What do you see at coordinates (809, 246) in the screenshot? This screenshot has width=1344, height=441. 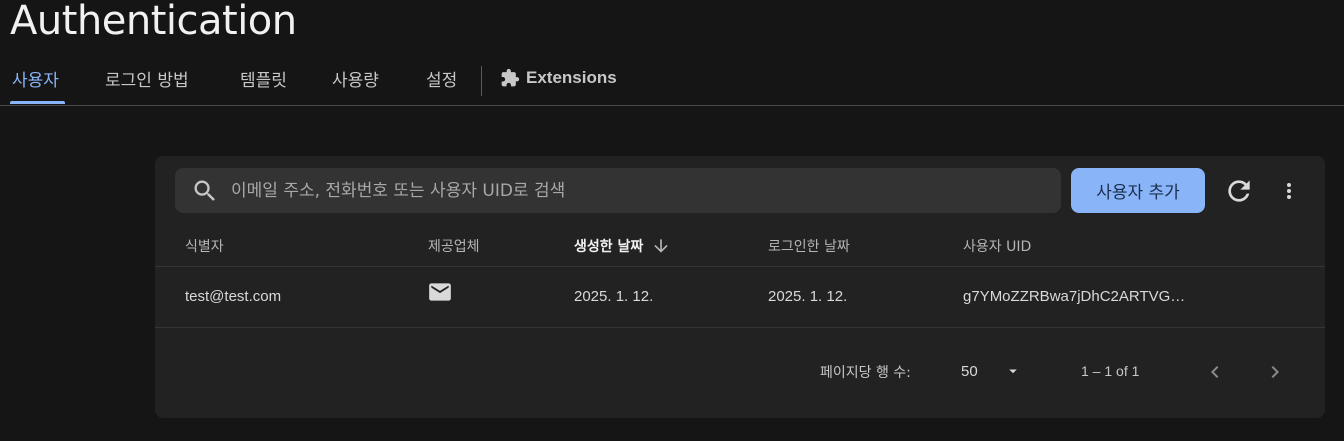 I see `column-header-signed-in: 로그인한 날짜` at bounding box center [809, 246].